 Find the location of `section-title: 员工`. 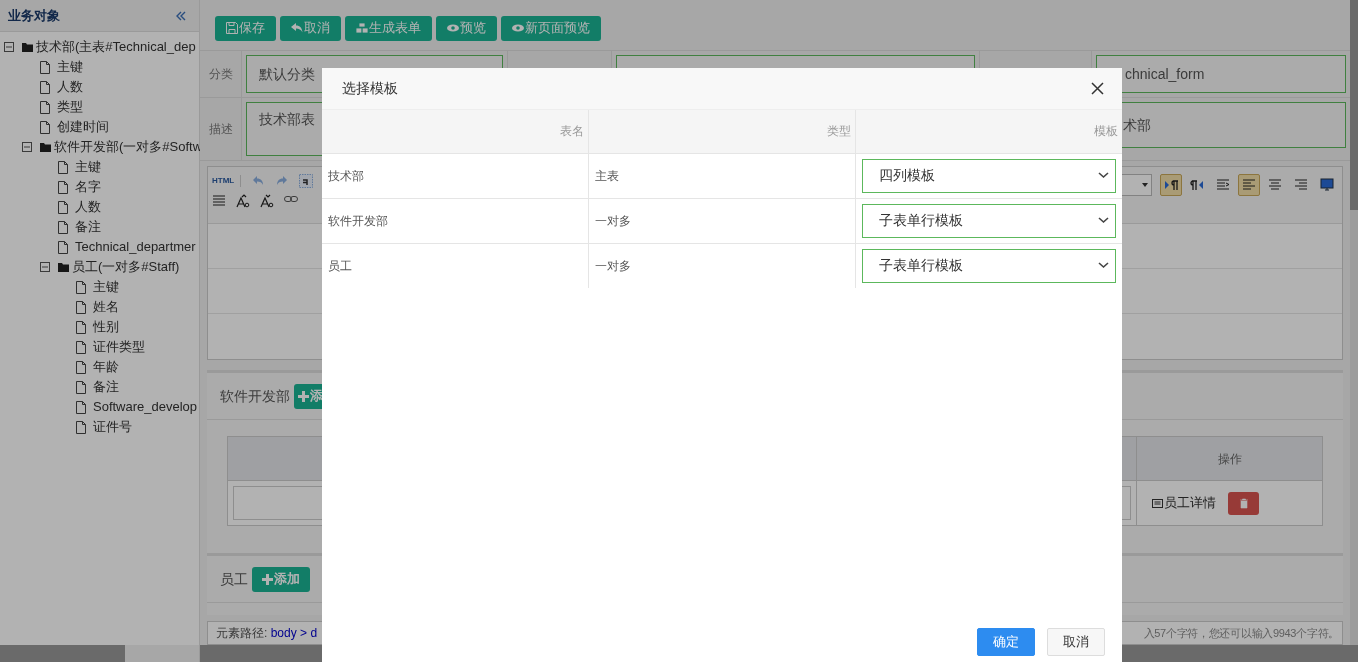

section-title: 员工 is located at coordinates (234, 579).